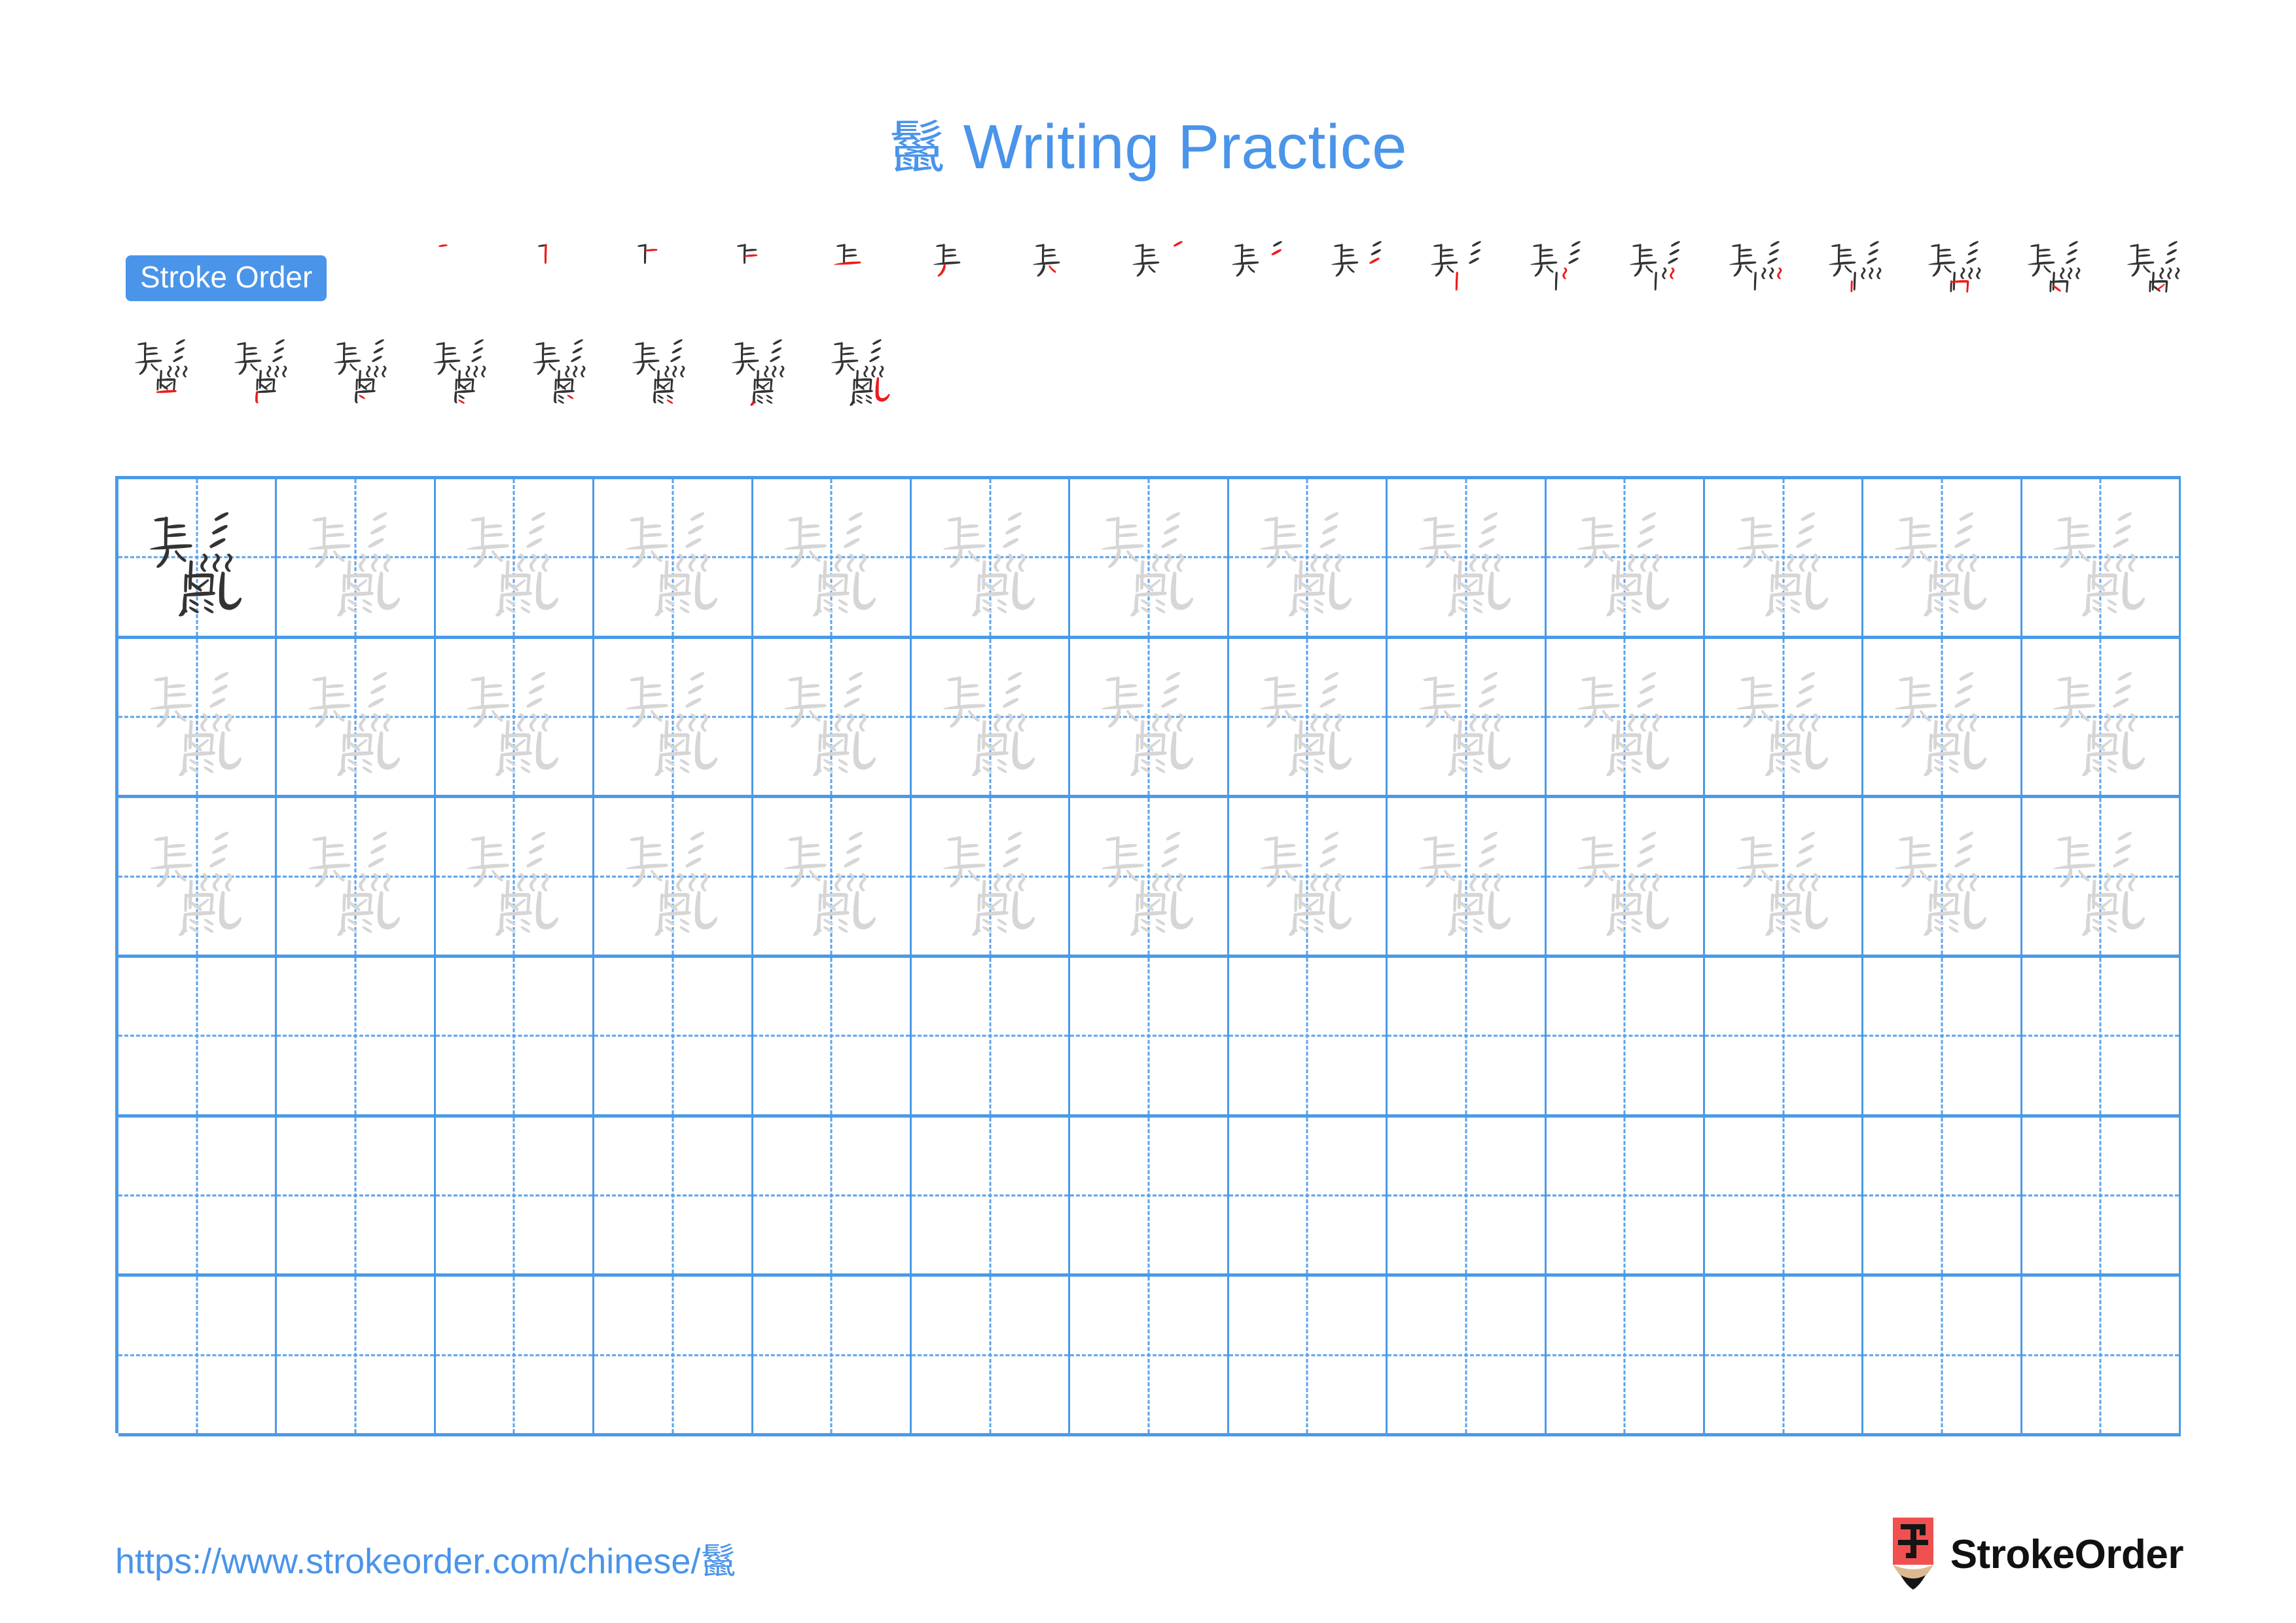  Describe the element at coordinates (917, 148) in the screenshot. I see `title-character: 鬣` at that location.